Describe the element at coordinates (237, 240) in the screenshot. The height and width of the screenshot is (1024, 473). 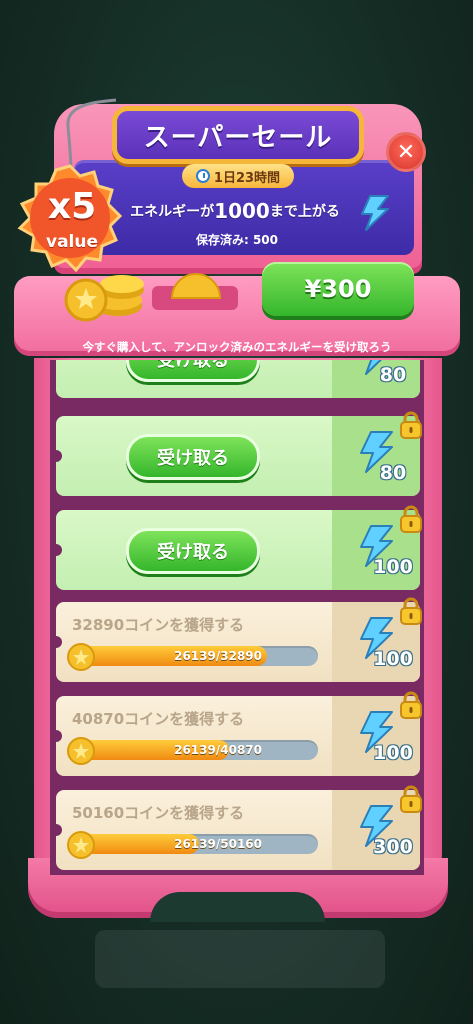
I see `saved-energy: 保存済み: 500` at that location.